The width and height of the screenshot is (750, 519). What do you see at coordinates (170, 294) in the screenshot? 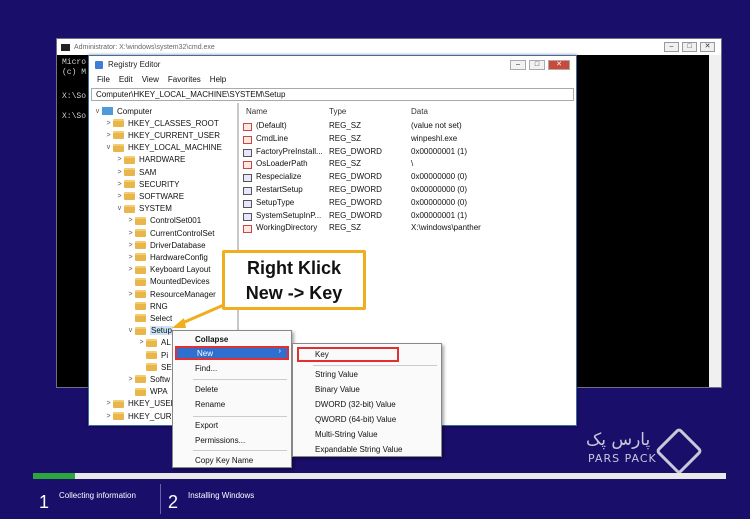
I see `tree-item: > ResourceManager` at bounding box center [170, 294].